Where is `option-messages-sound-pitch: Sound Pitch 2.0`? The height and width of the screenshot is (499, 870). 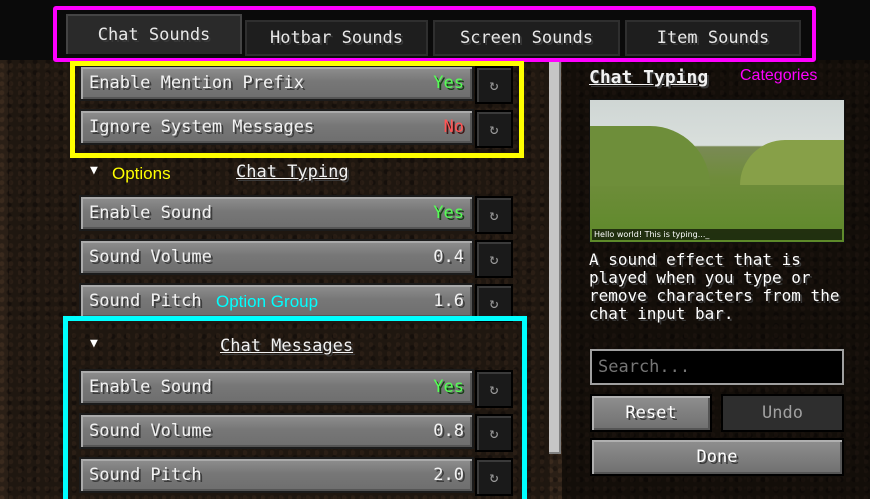
option-messages-sound-pitch: Sound Pitch 2.0 is located at coordinates (276, 475).